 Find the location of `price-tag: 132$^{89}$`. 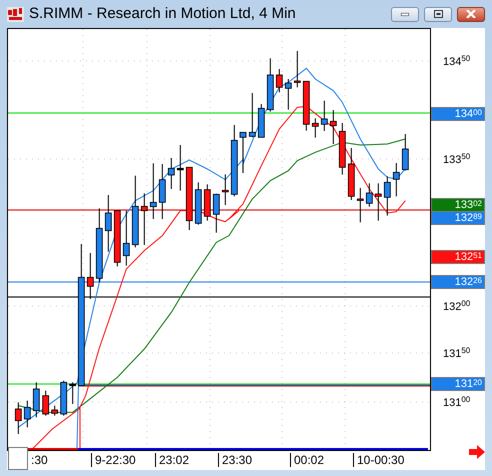

price-tag: 132$^{89}$ is located at coordinates (458, 218).